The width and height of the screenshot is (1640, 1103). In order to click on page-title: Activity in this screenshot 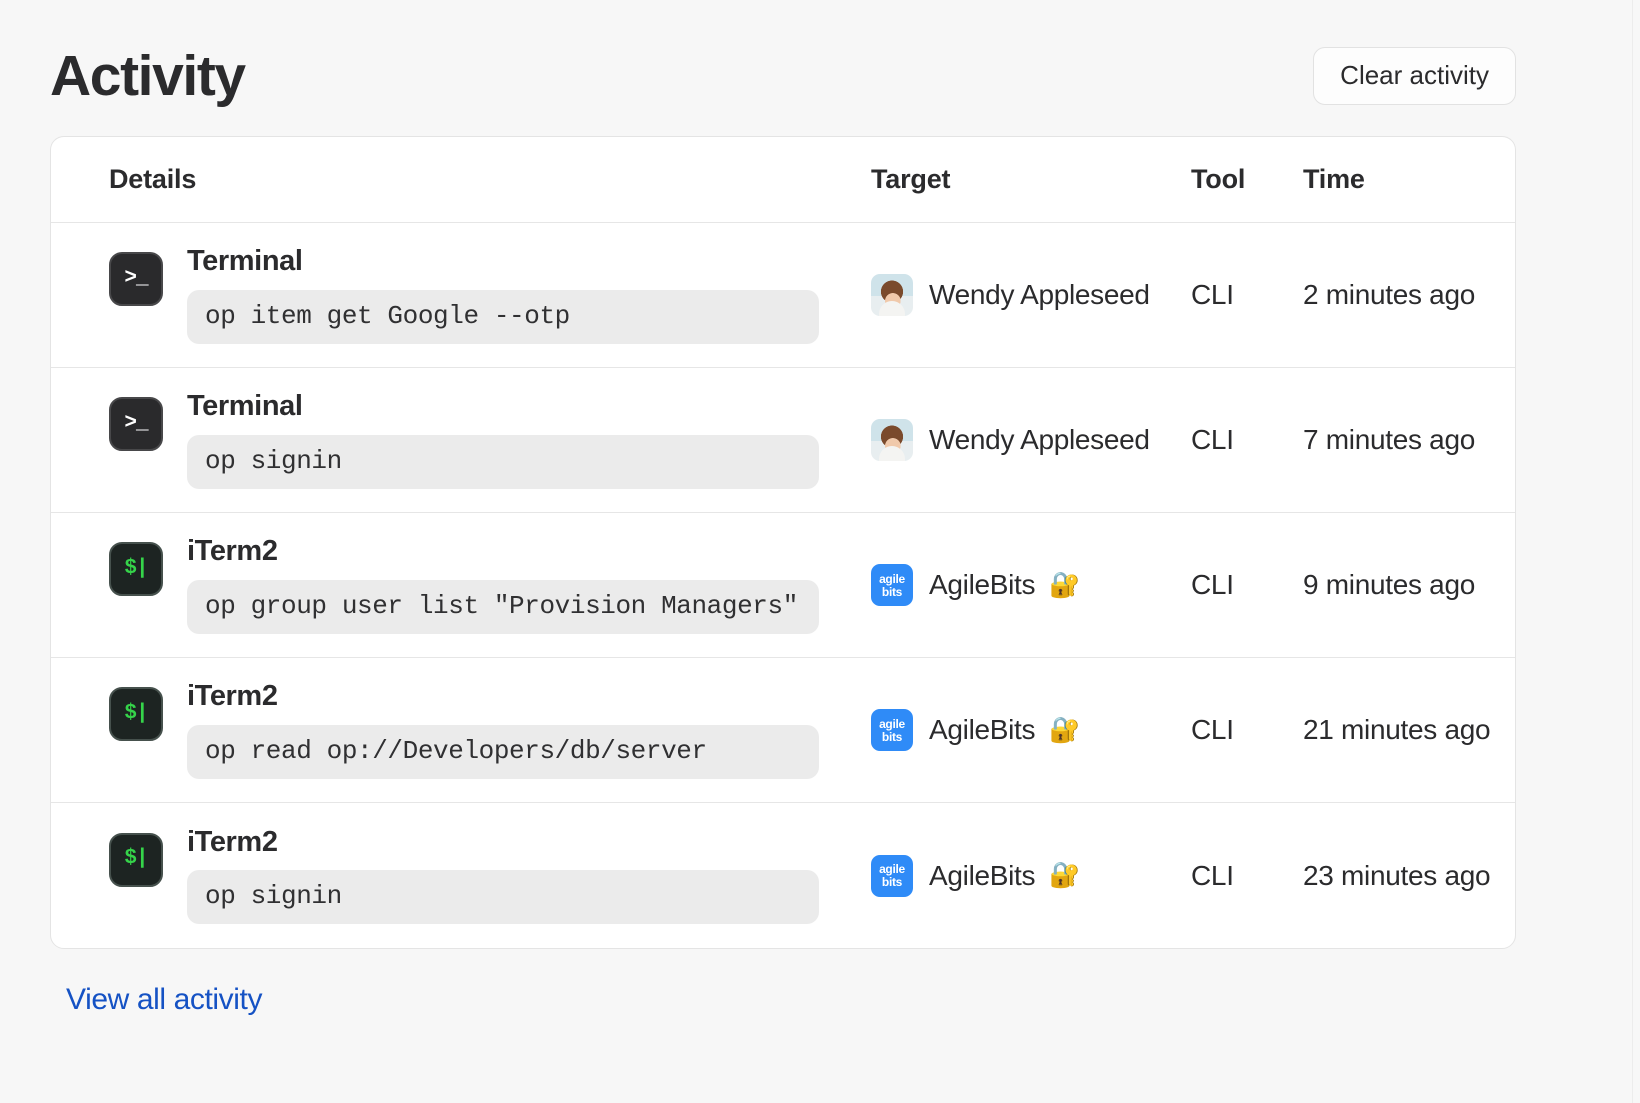, I will do `click(148, 75)`.